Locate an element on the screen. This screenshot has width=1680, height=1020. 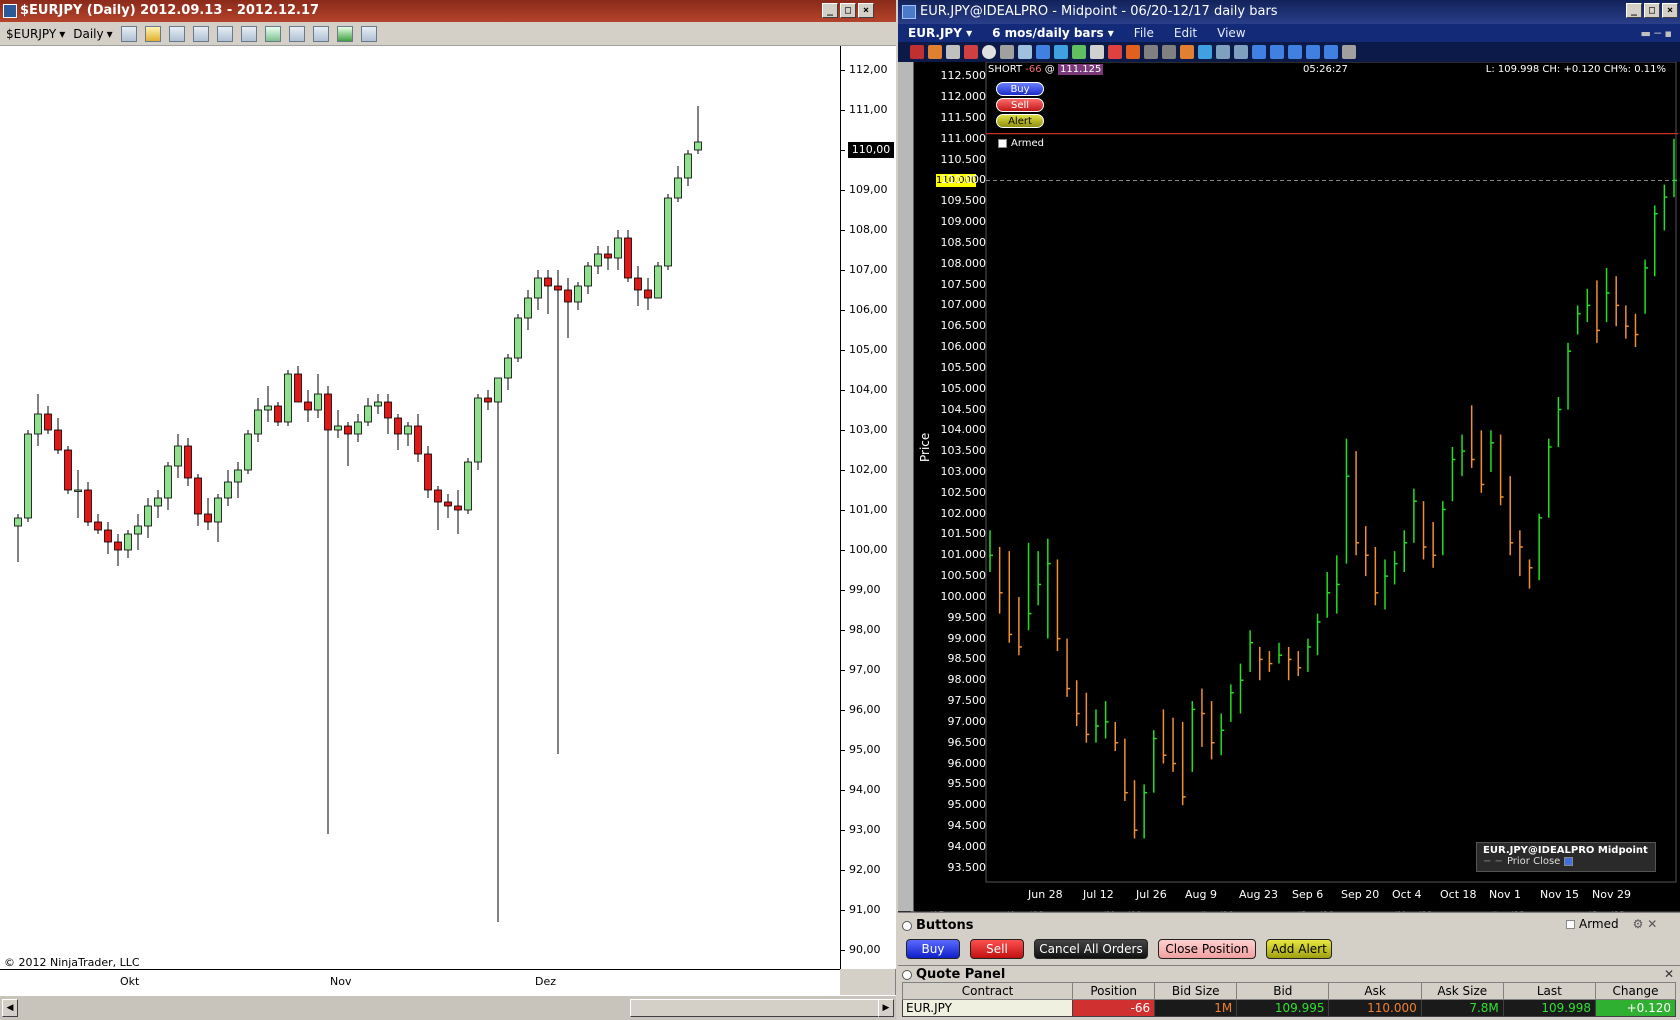
bid-size-cell: 1M is located at coordinates (1196, 1008).